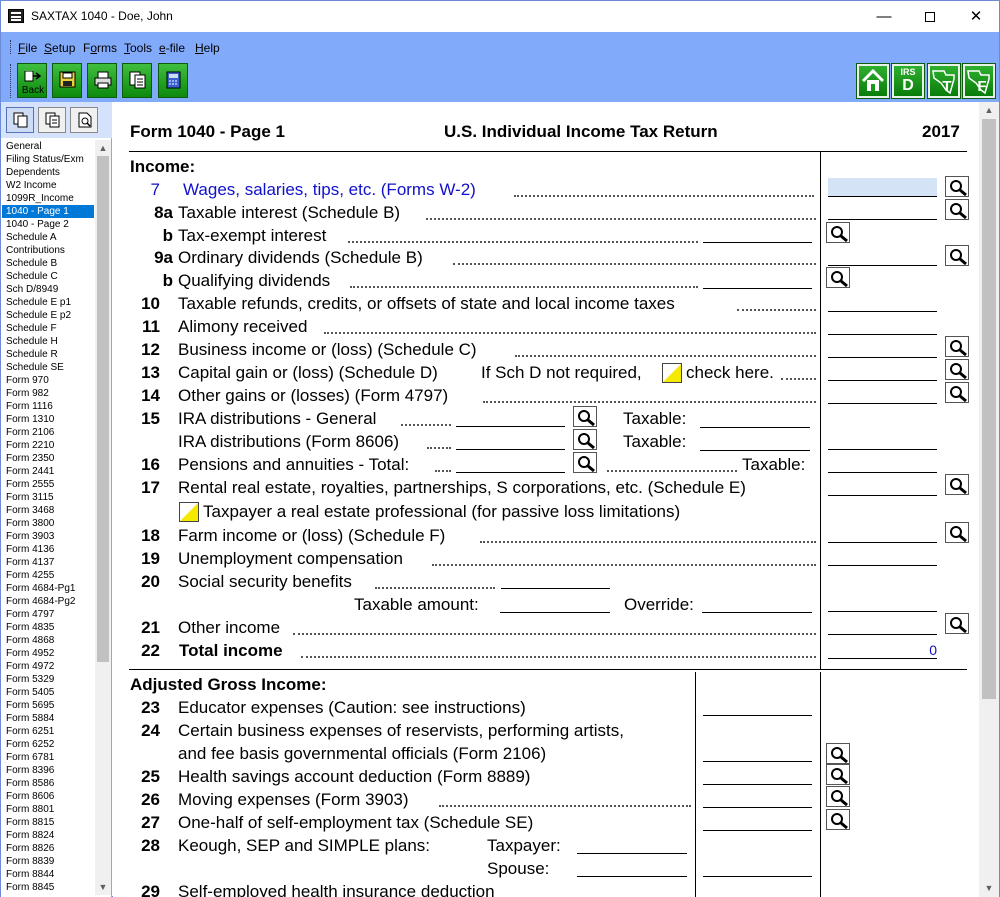 This screenshot has width=1000, height=897. I want to click on sidebar-item: Schedule A, so click(48, 237).